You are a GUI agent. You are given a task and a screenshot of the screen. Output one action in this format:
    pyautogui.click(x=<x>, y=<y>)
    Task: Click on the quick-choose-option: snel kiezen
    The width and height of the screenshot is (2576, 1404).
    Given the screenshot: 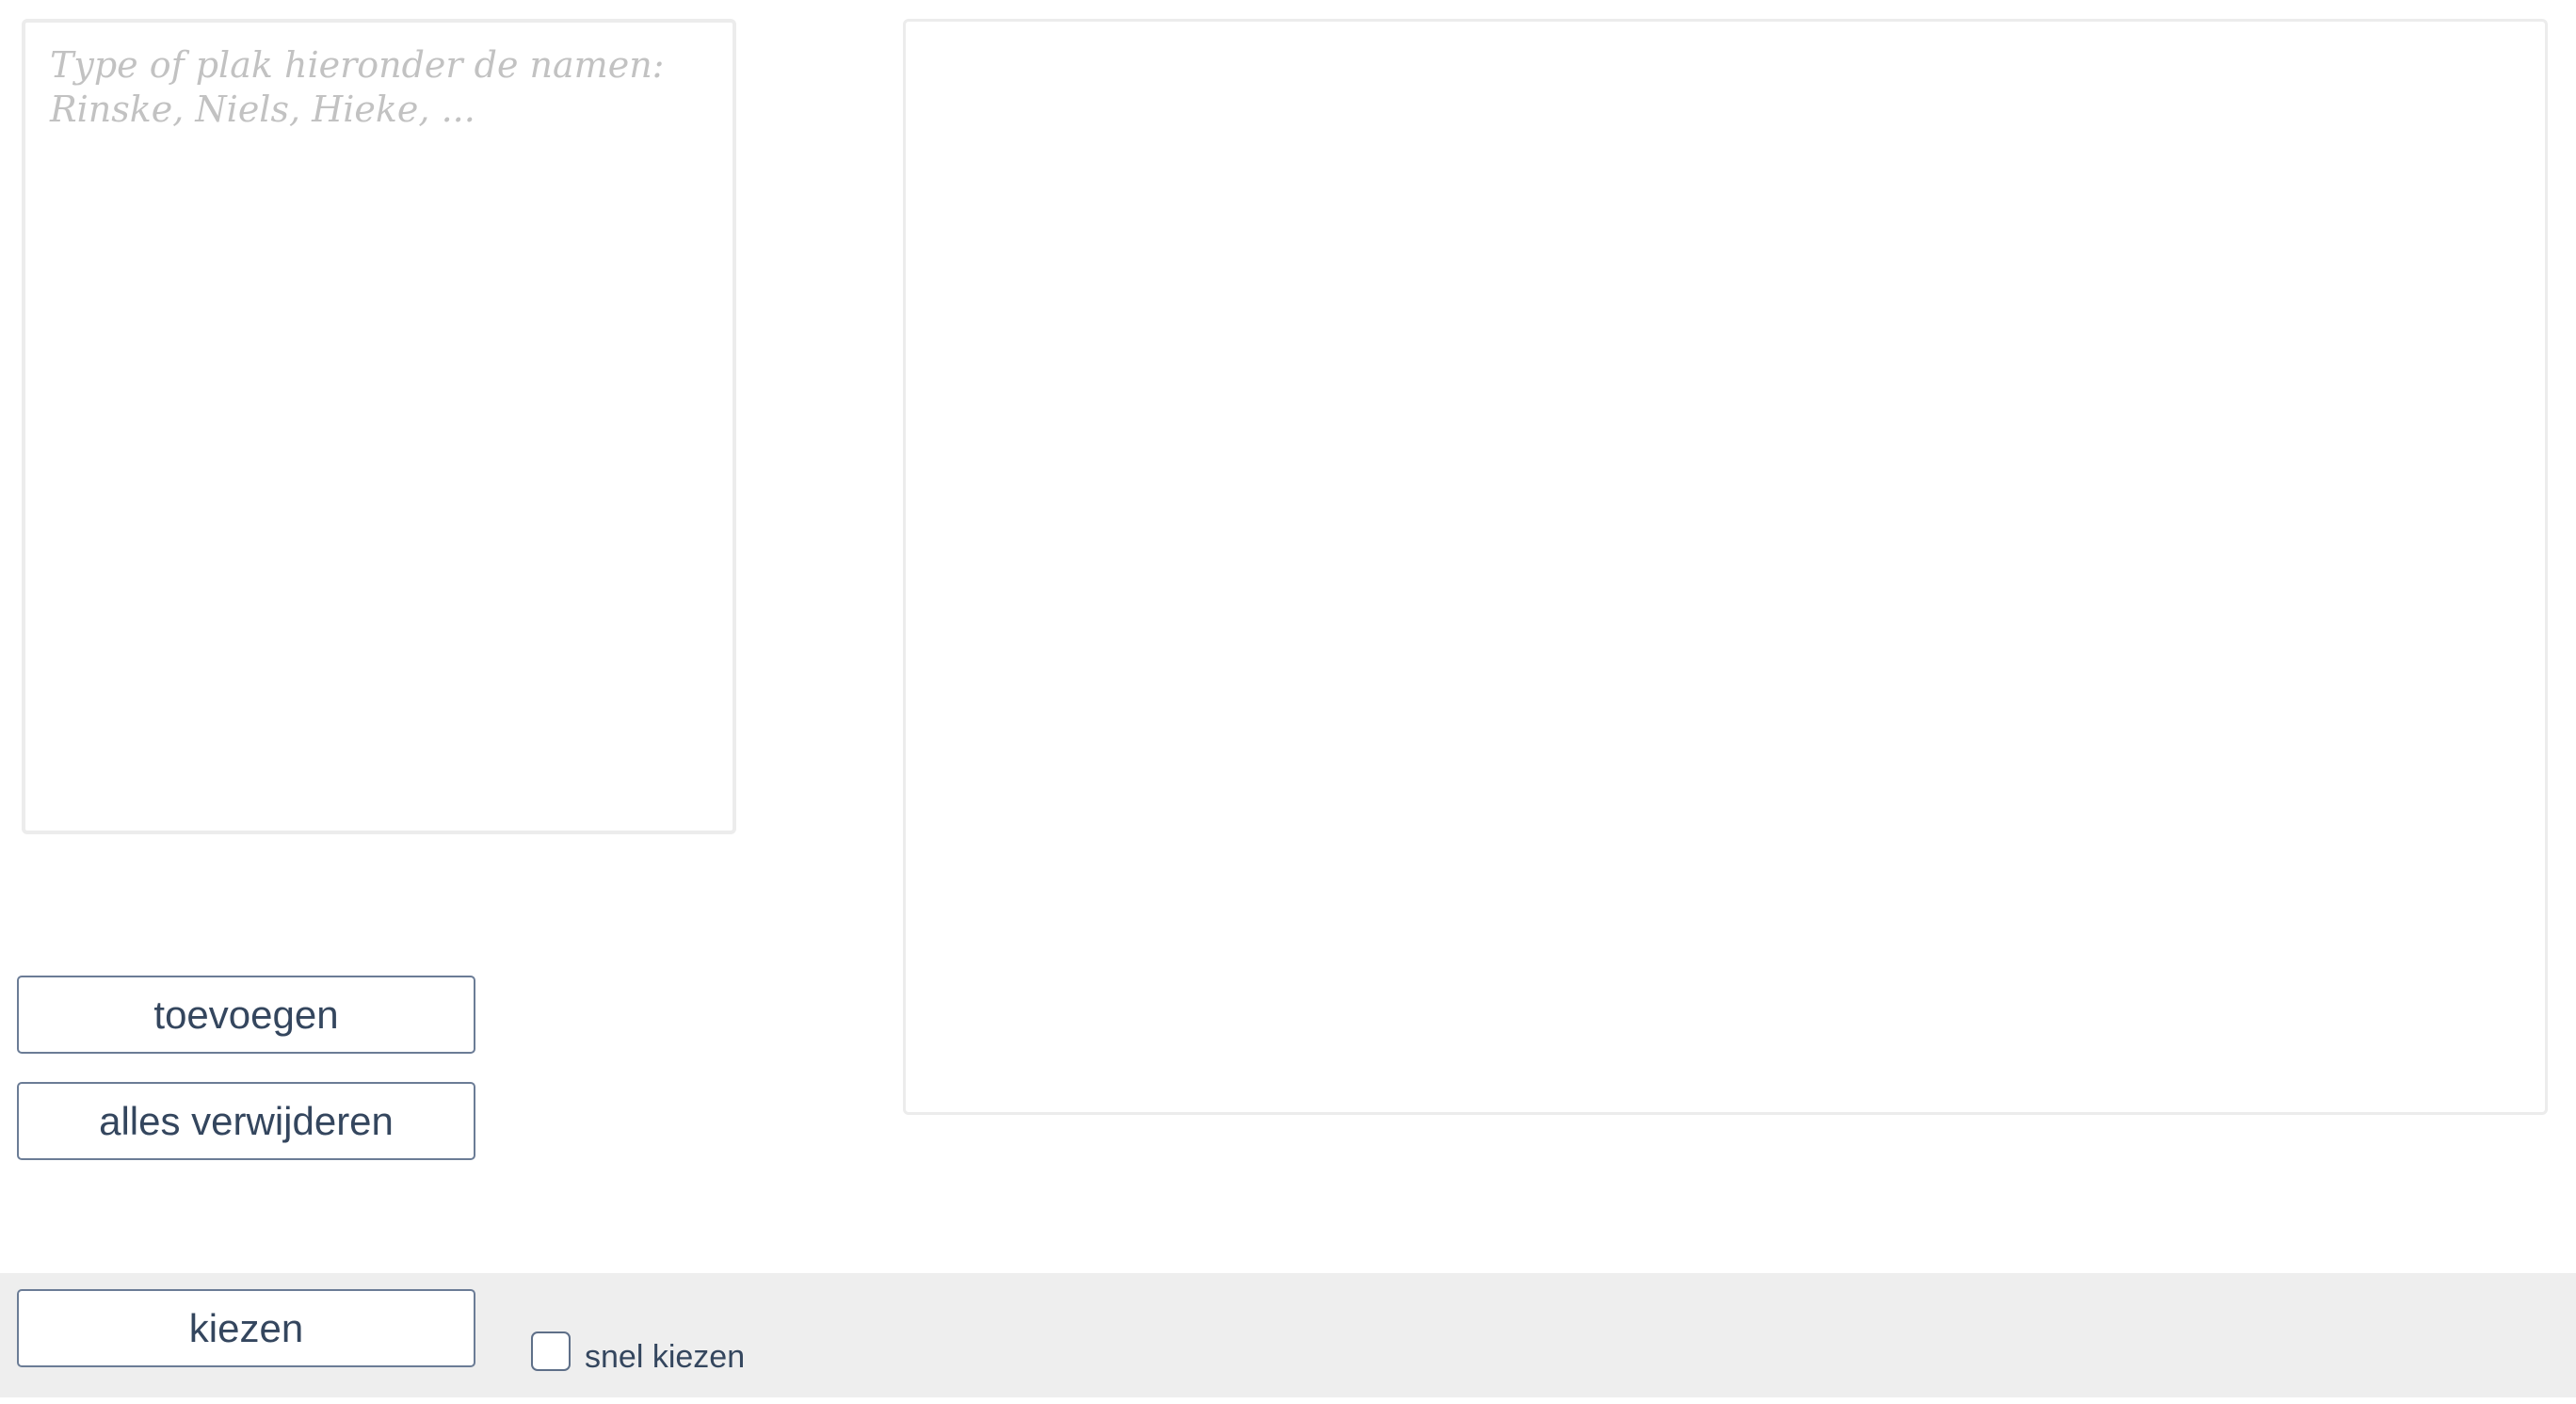 What is the action you would take?
    pyautogui.click(x=638, y=1351)
    